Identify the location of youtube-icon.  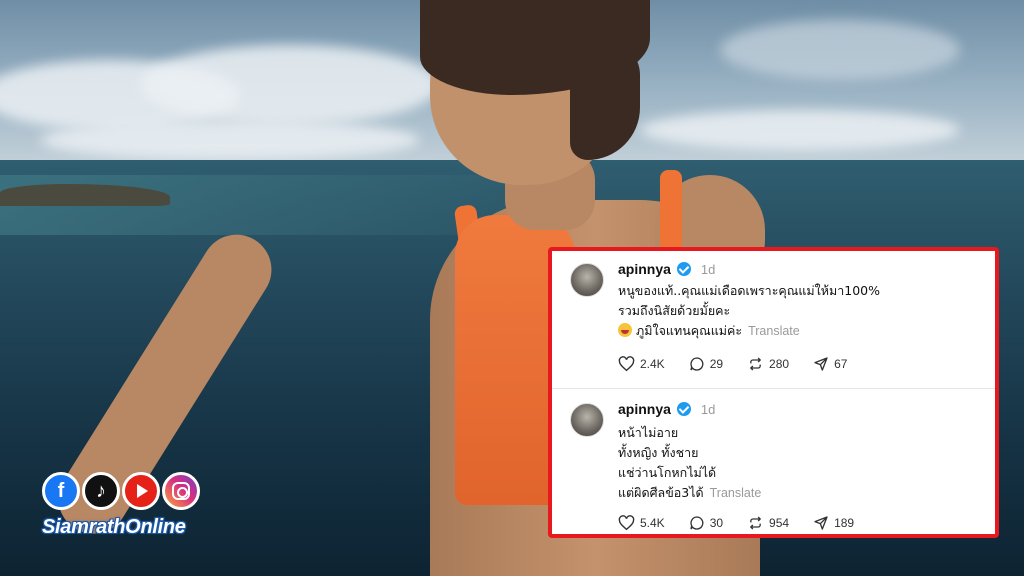
(141, 491).